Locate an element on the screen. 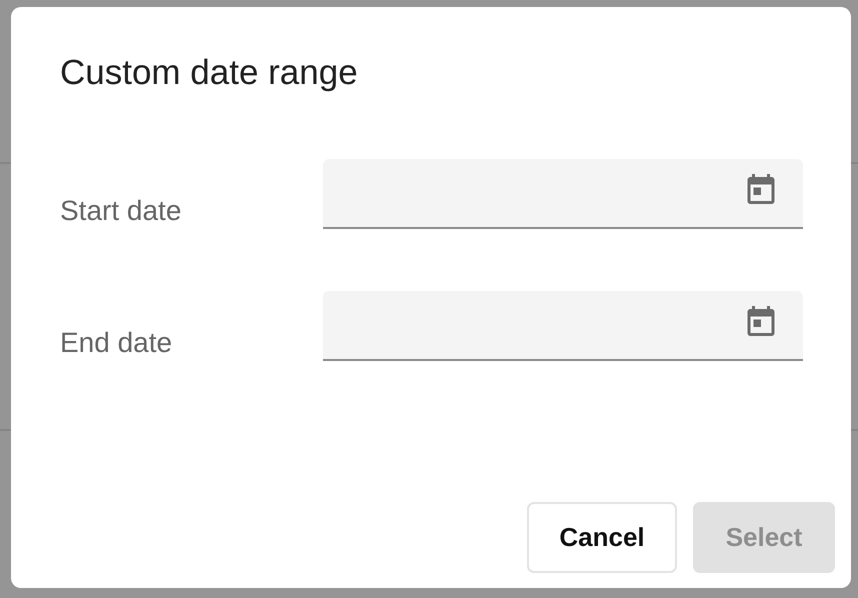  dialog-title: Custom date range is located at coordinates (209, 73).